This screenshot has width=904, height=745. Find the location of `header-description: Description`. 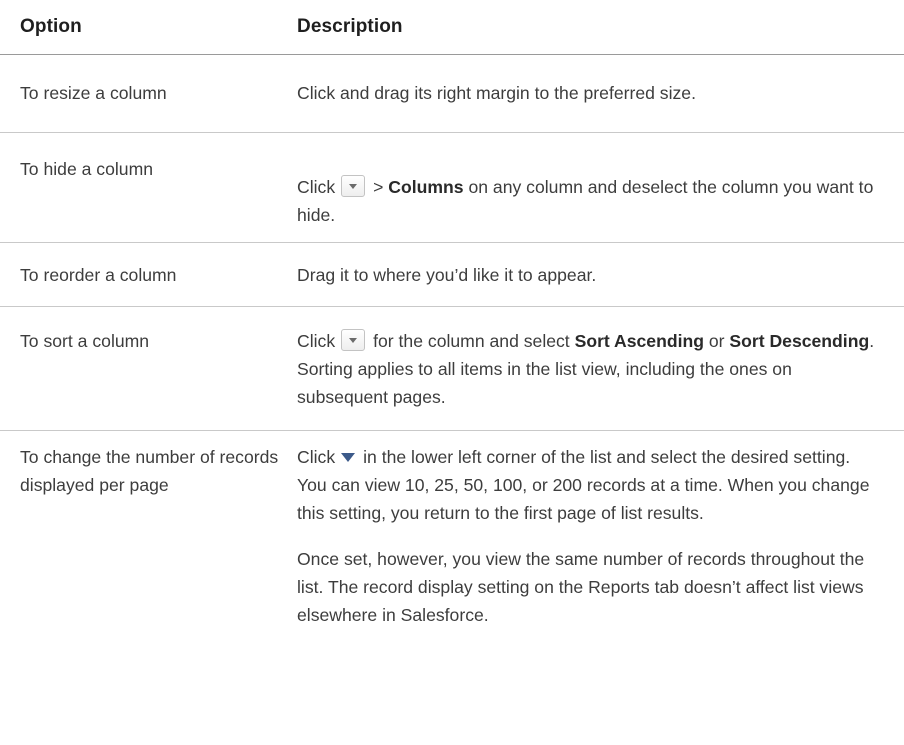

header-description: Description is located at coordinates (350, 26).